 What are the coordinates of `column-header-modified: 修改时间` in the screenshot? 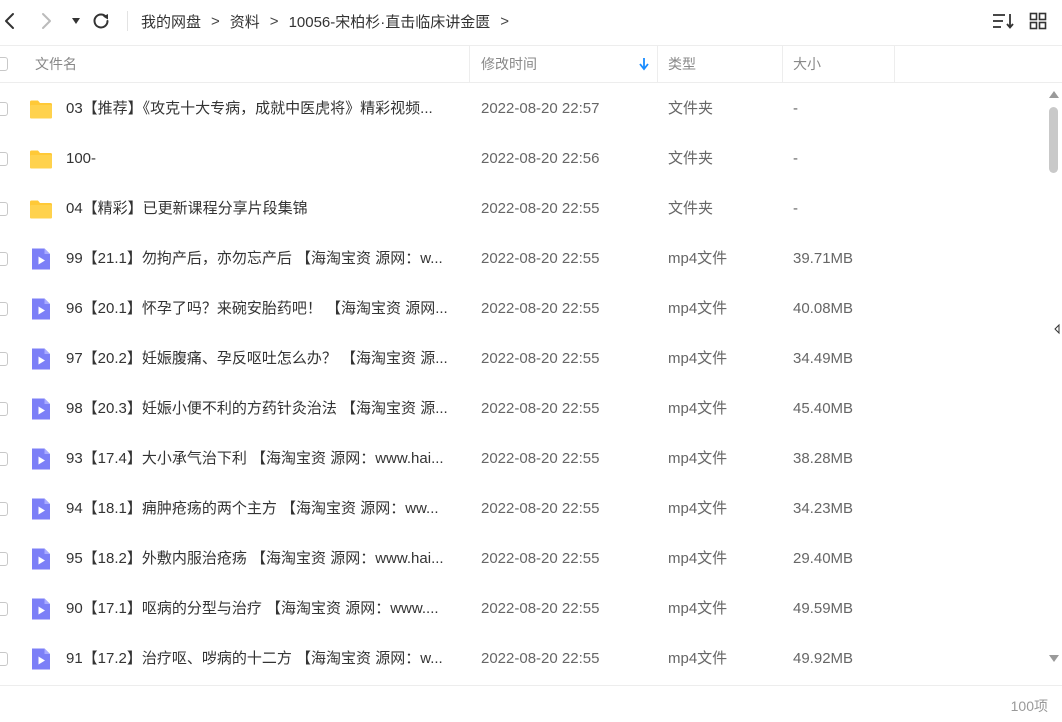 It's located at (509, 64).